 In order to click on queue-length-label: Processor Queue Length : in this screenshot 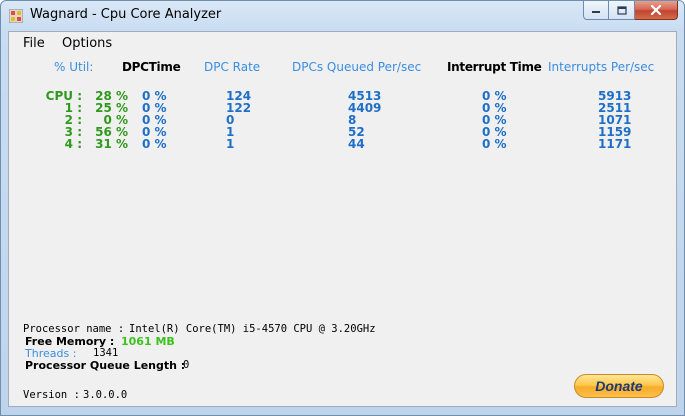, I will do `click(105, 365)`.